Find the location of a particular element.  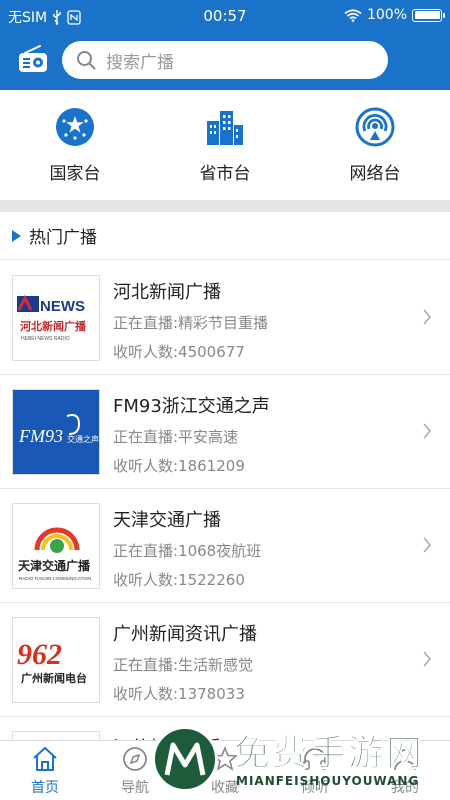

station-listeners: 收听人数:1522260 is located at coordinates (179, 580).